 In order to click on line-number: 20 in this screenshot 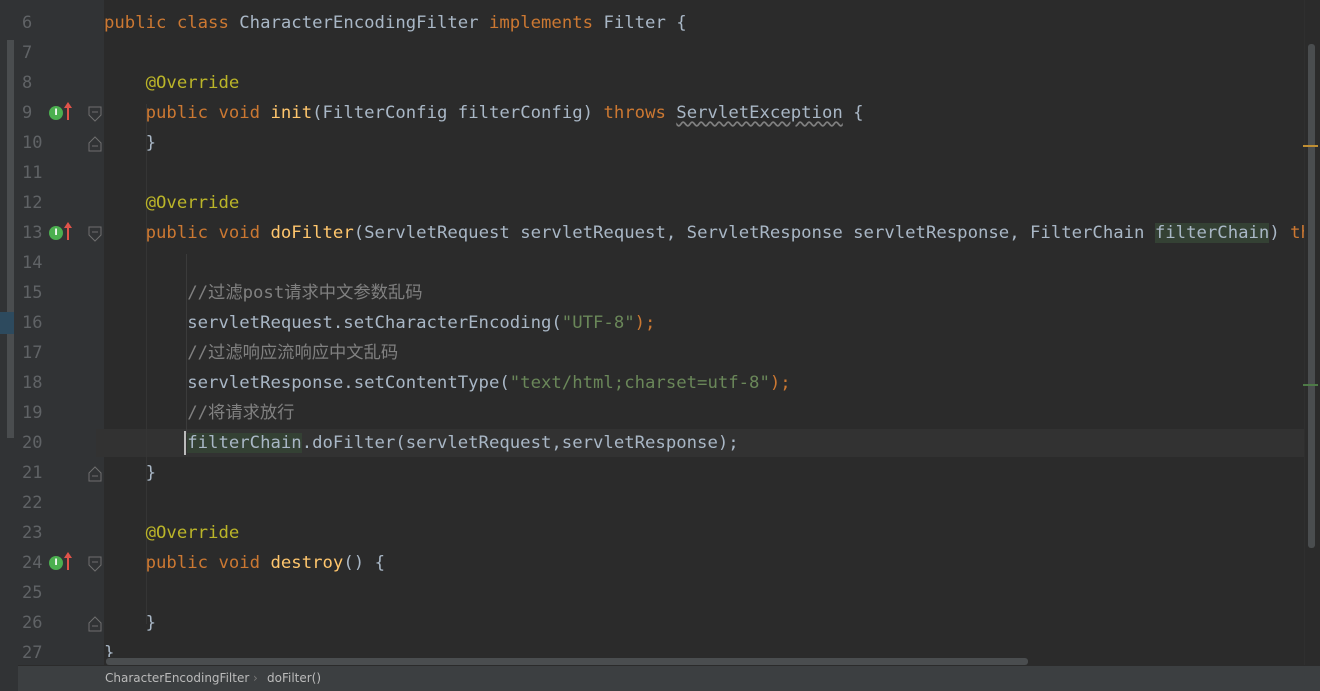, I will do `click(32, 443)`.